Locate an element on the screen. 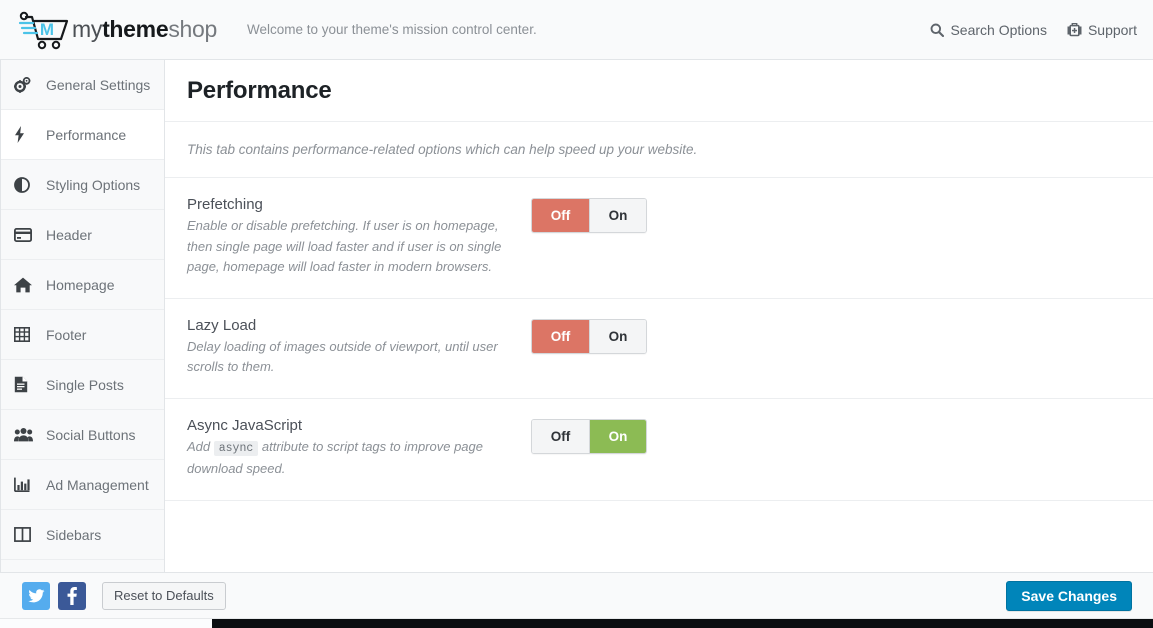 The width and height of the screenshot is (1153, 628). sidebar-item-ad-management: Ad Management is located at coordinates (82, 485).